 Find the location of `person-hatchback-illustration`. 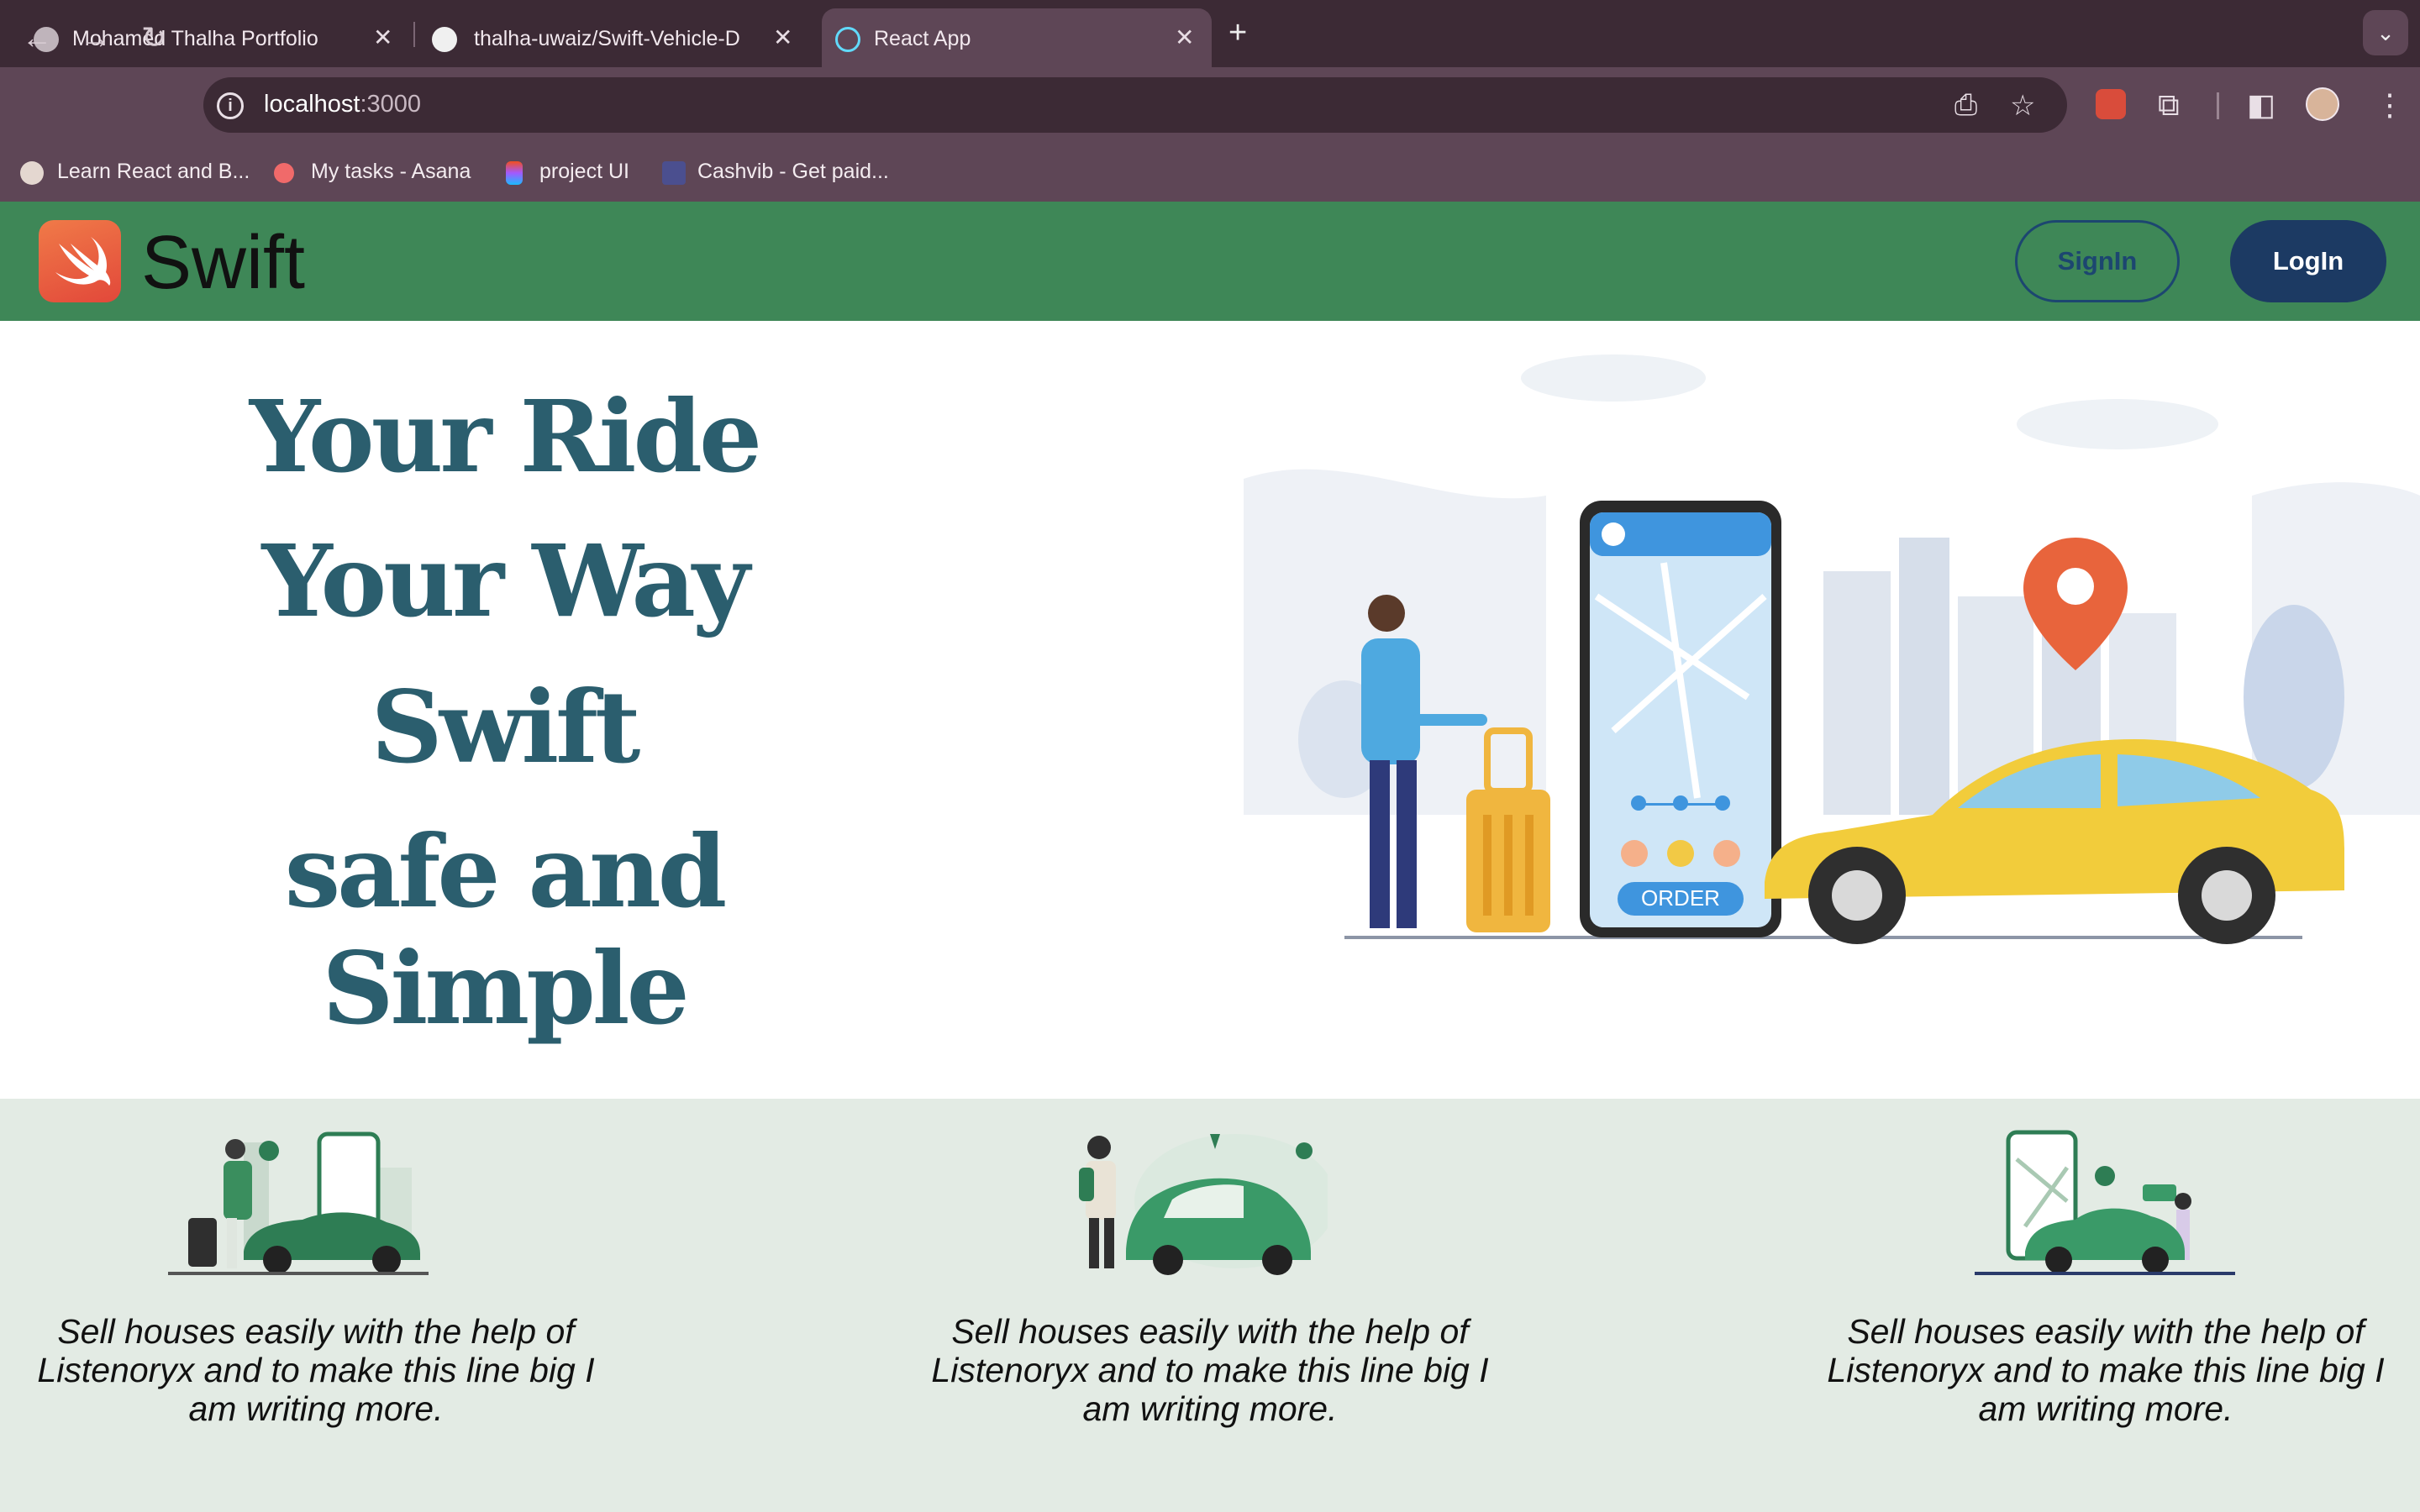

person-hatchback-illustration is located at coordinates (1203, 1204).